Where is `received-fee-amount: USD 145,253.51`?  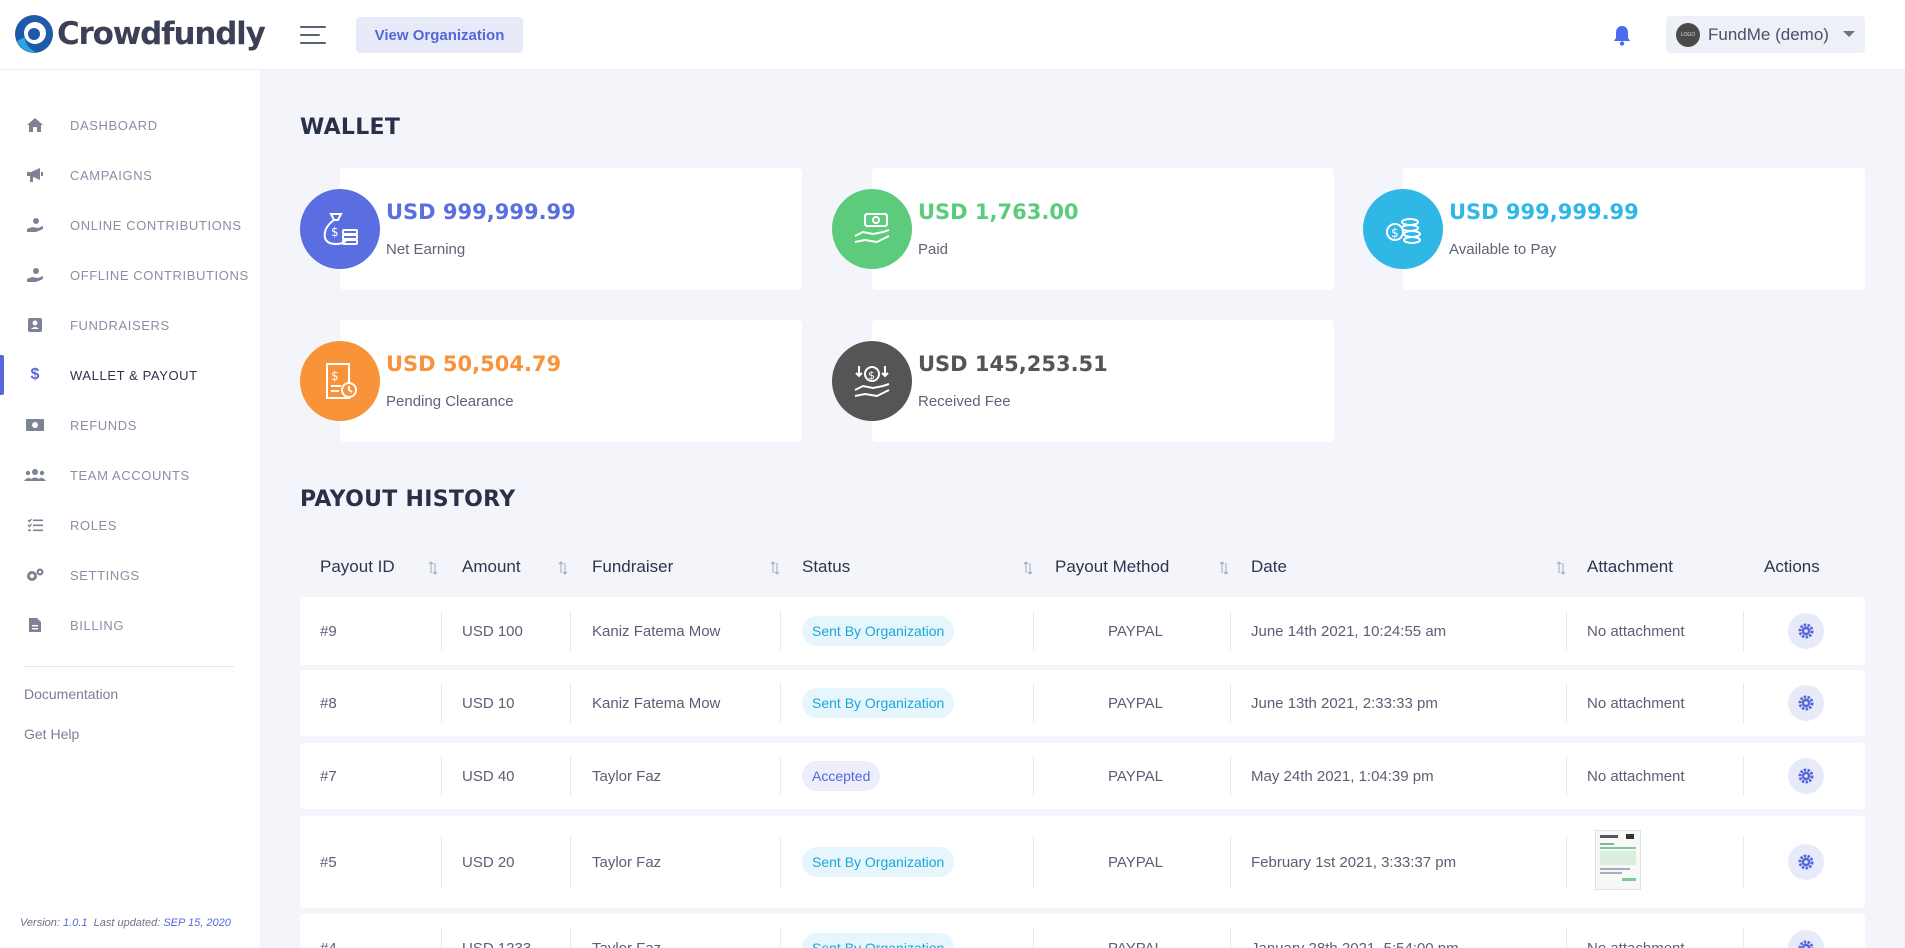
received-fee-amount: USD 145,253.51 is located at coordinates (1013, 364).